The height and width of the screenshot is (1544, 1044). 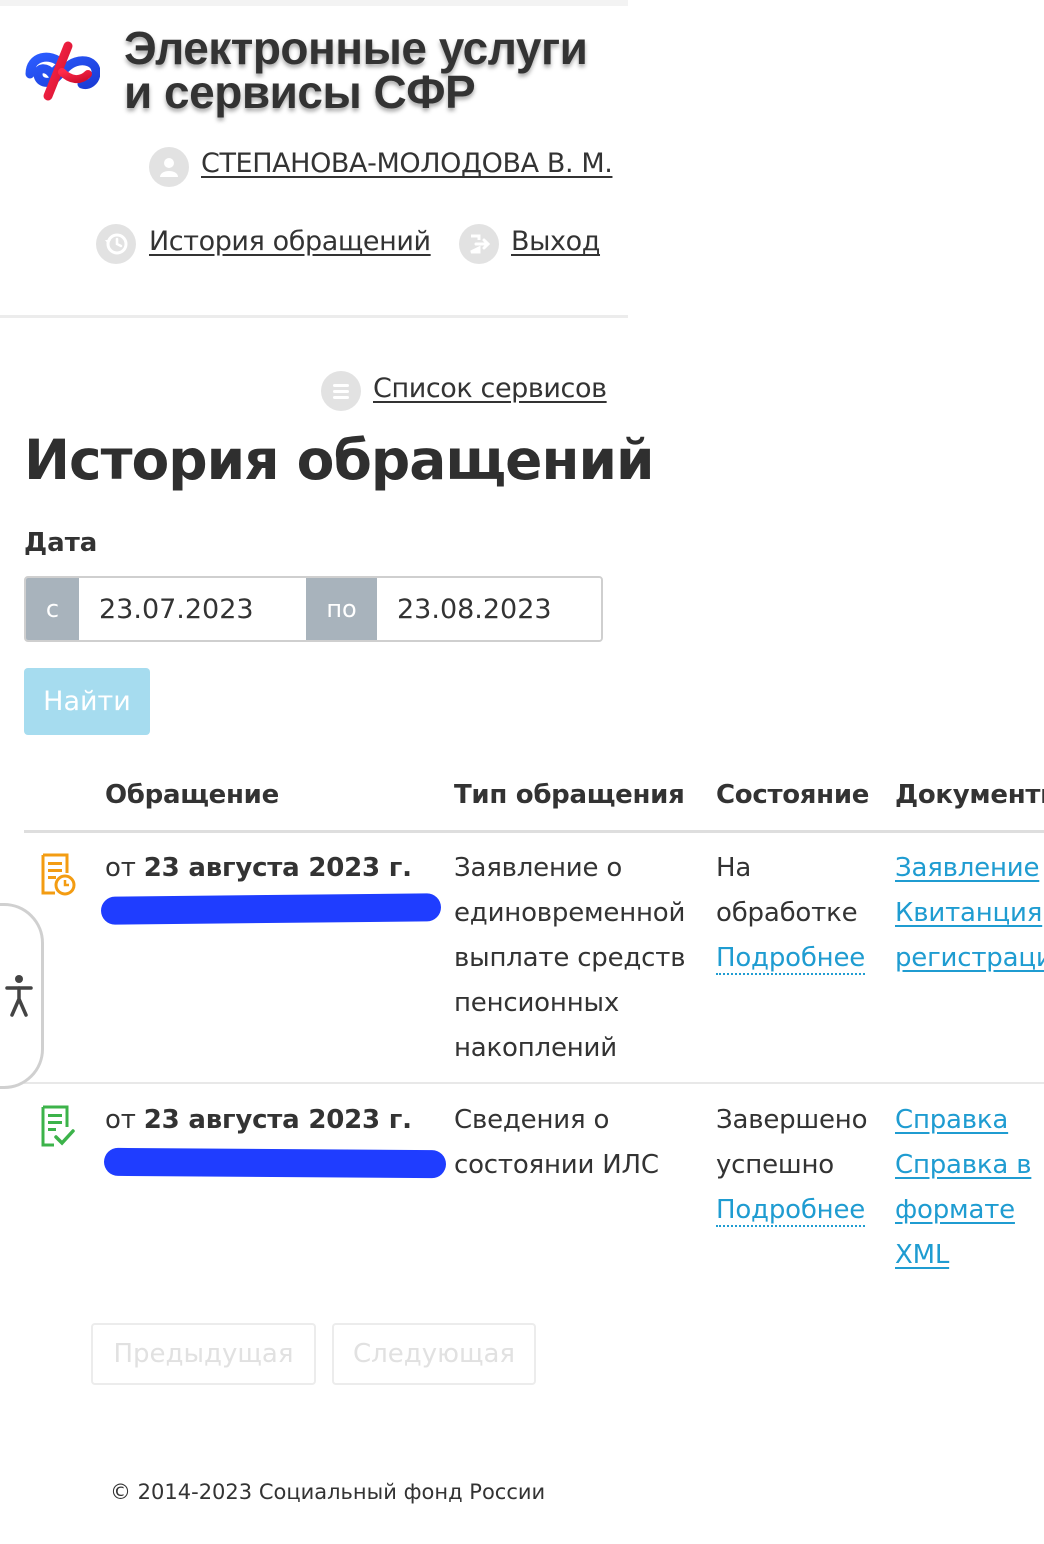 I want to click on user-profile-link: СТЕПАНОВА-МОЛОДОВА В. М., so click(x=407, y=163).